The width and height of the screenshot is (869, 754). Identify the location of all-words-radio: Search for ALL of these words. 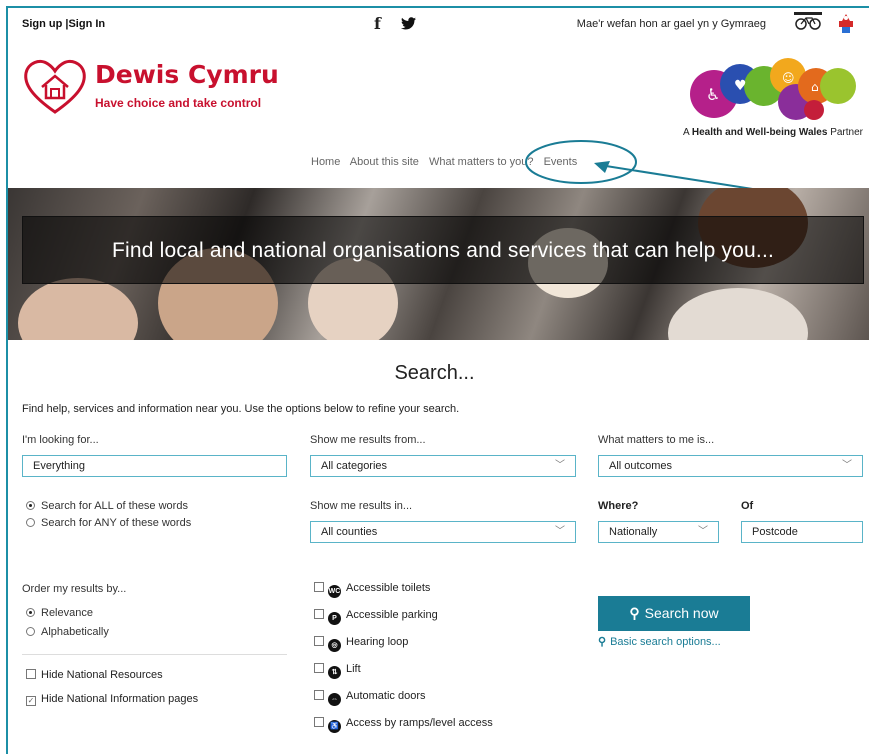
(107, 506).